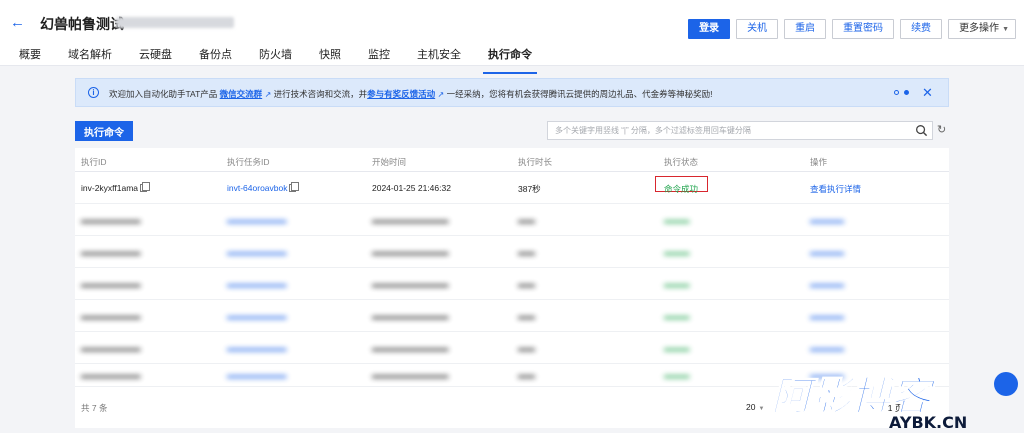  I want to click on run-command-button: 执行命令, so click(104, 131).